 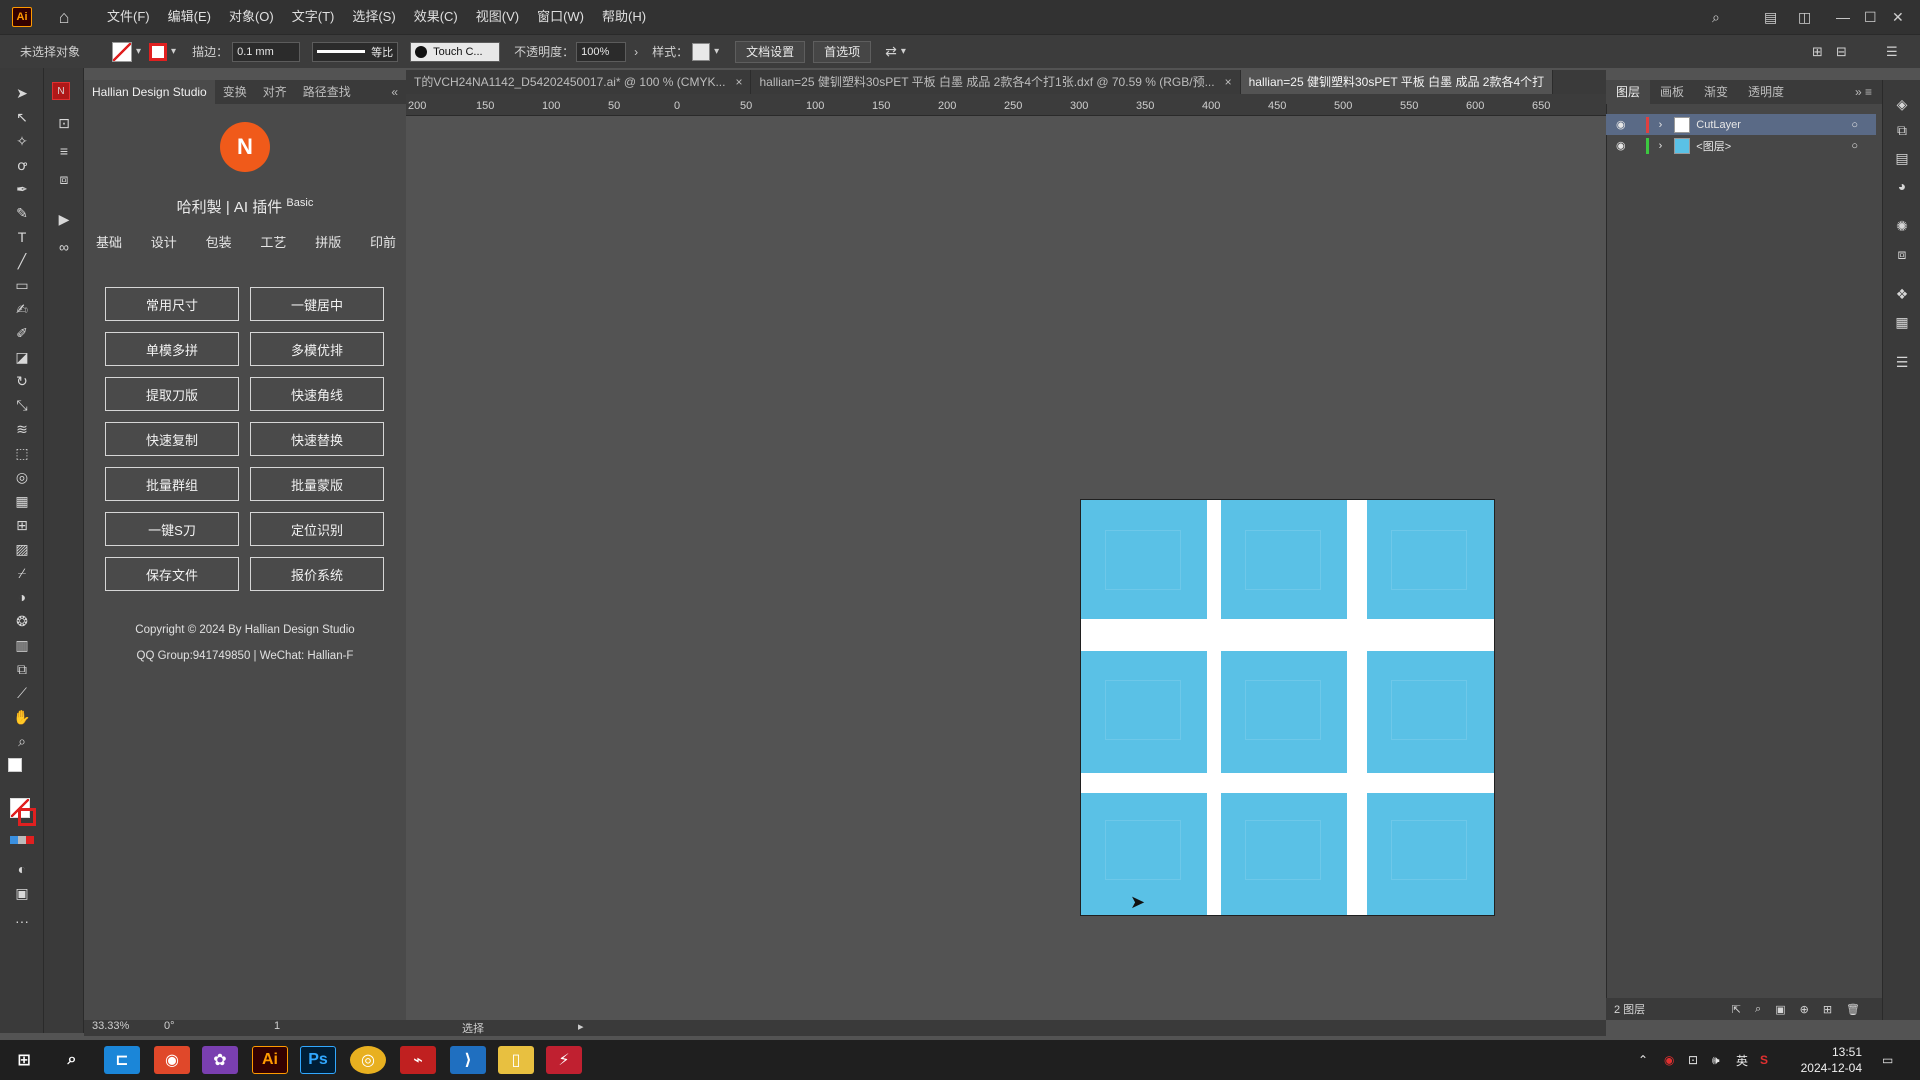 What do you see at coordinates (22, 285) in the screenshot?
I see `rectangle-tool-icon: ▭` at bounding box center [22, 285].